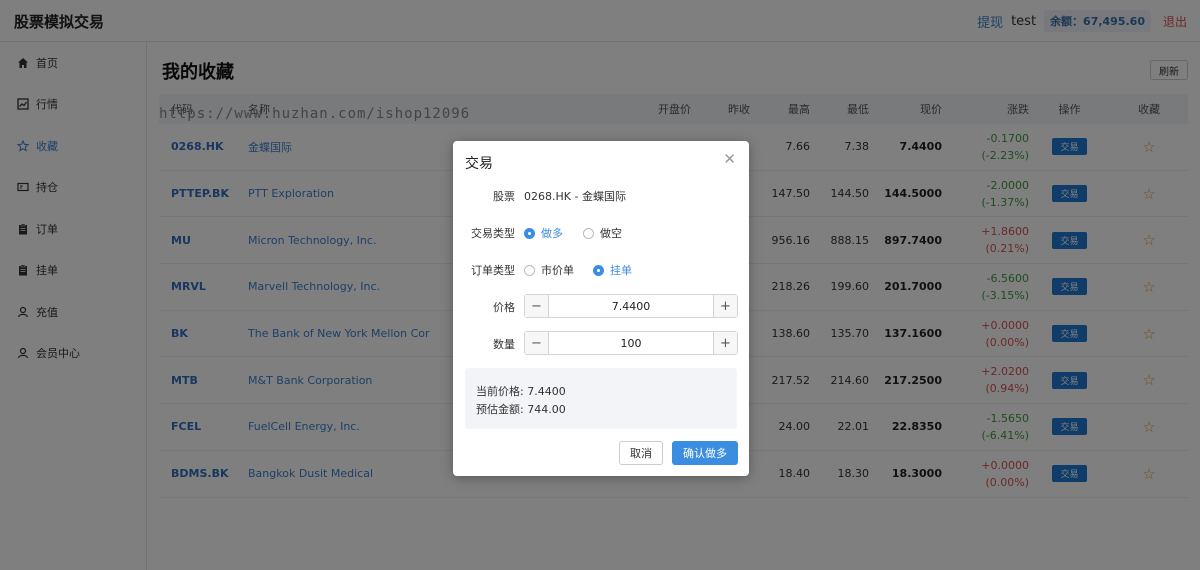 The width and height of the screenshot is (1200, 570). Describe the element at coordinates (552, 233) in the screenshot. I see `trade-long-label: 做多` at that location.